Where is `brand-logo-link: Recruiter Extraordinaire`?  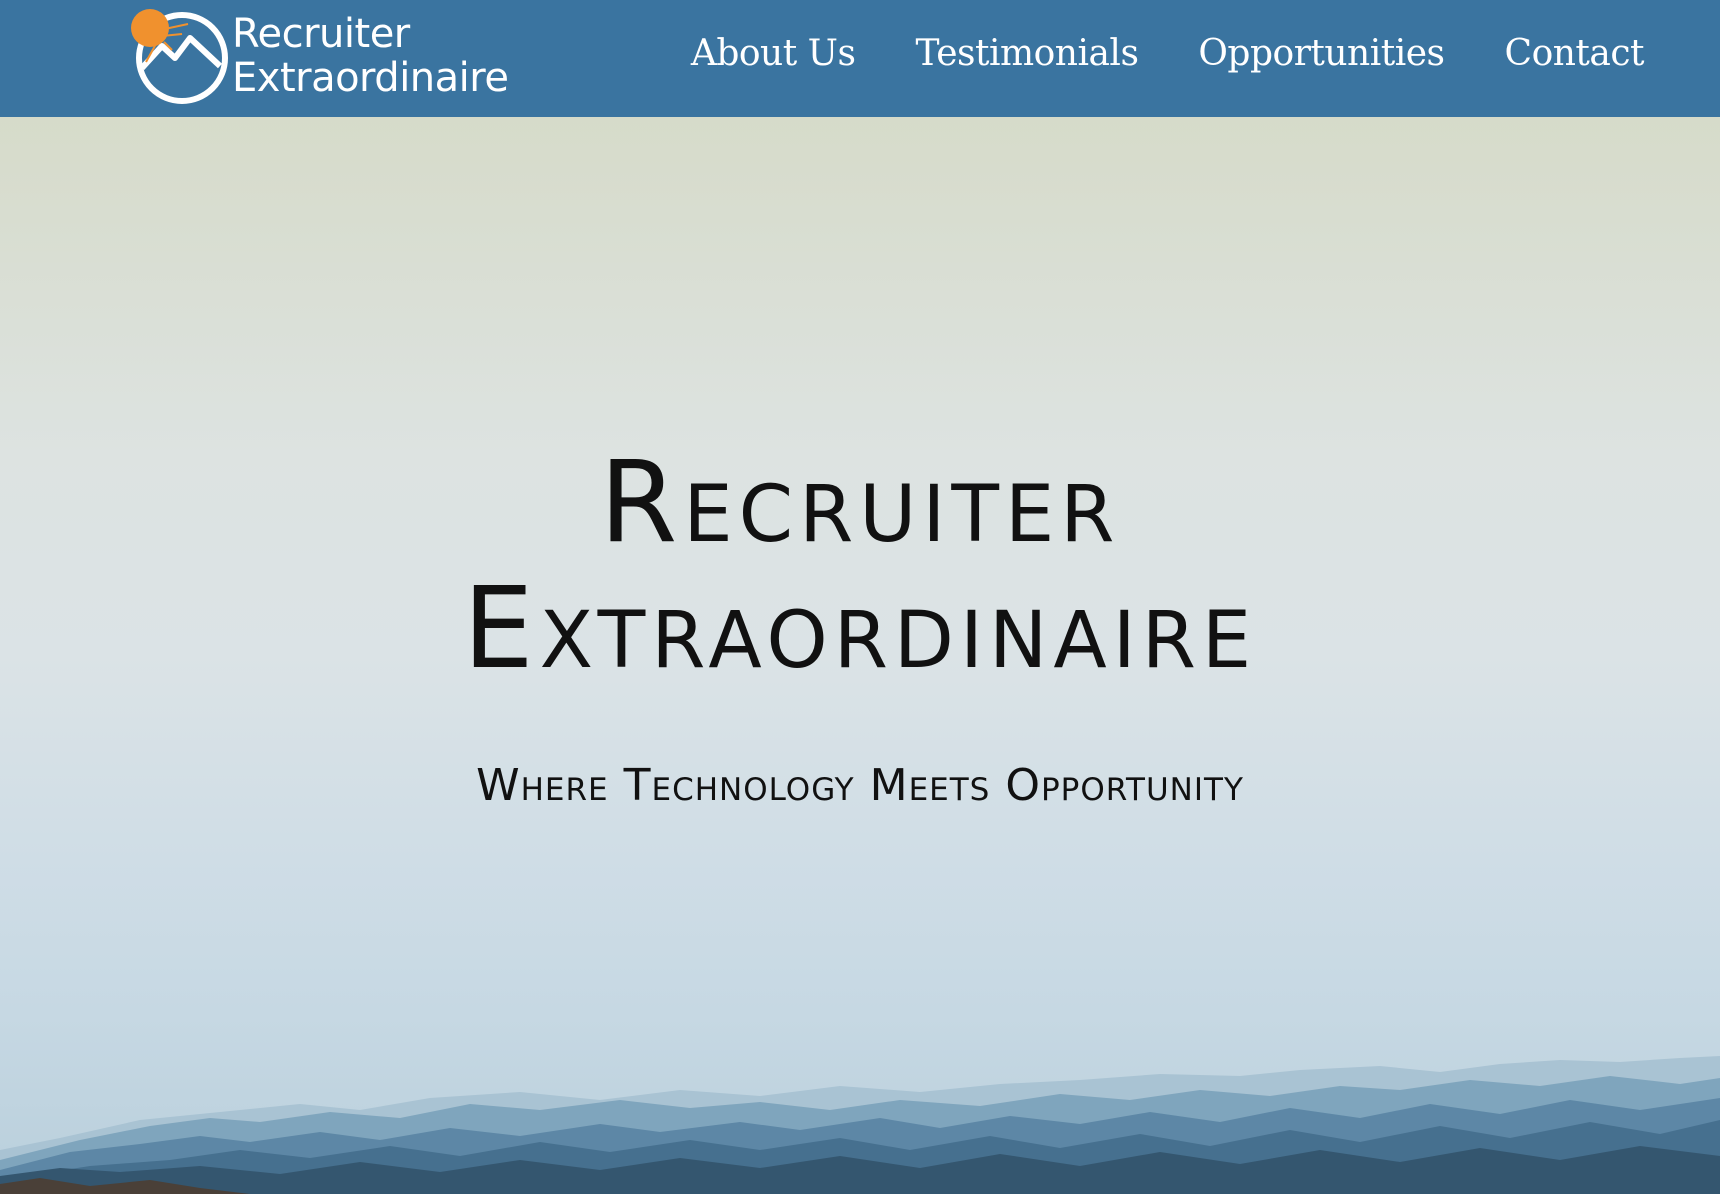 brand-logo-link: Recruiter Extraordinaire is located at coordinates (318, 56).